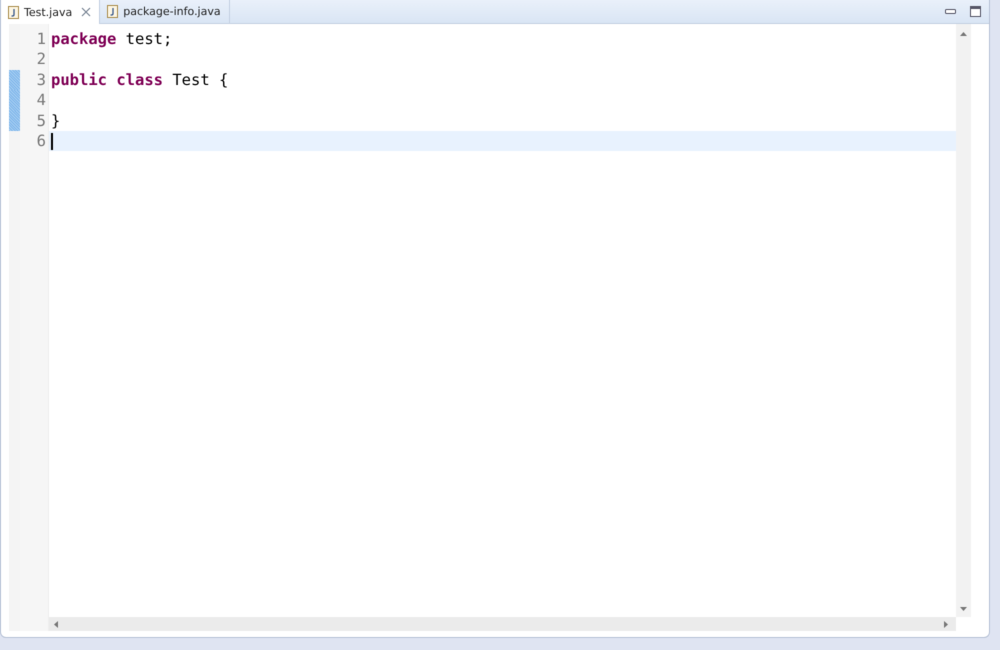  Describe the element at coordinates (41, 79) in the screenshot. I see `line-number: 3` at that location.